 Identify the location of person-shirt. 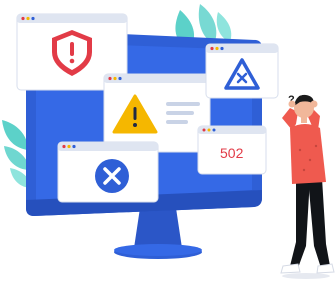
(308, 154).